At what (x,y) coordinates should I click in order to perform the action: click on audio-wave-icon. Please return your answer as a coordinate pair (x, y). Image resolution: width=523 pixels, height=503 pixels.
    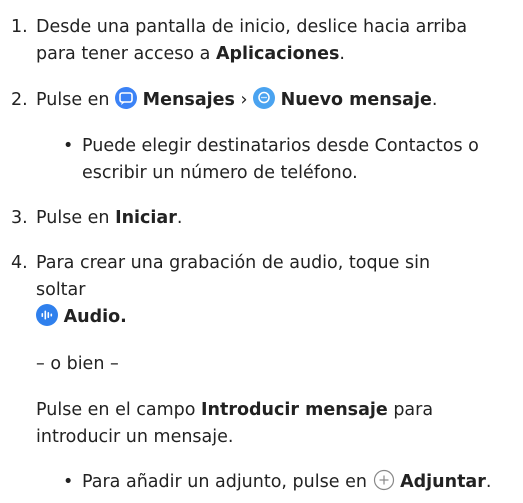
    Looking at the image, I should click on (47, 315).